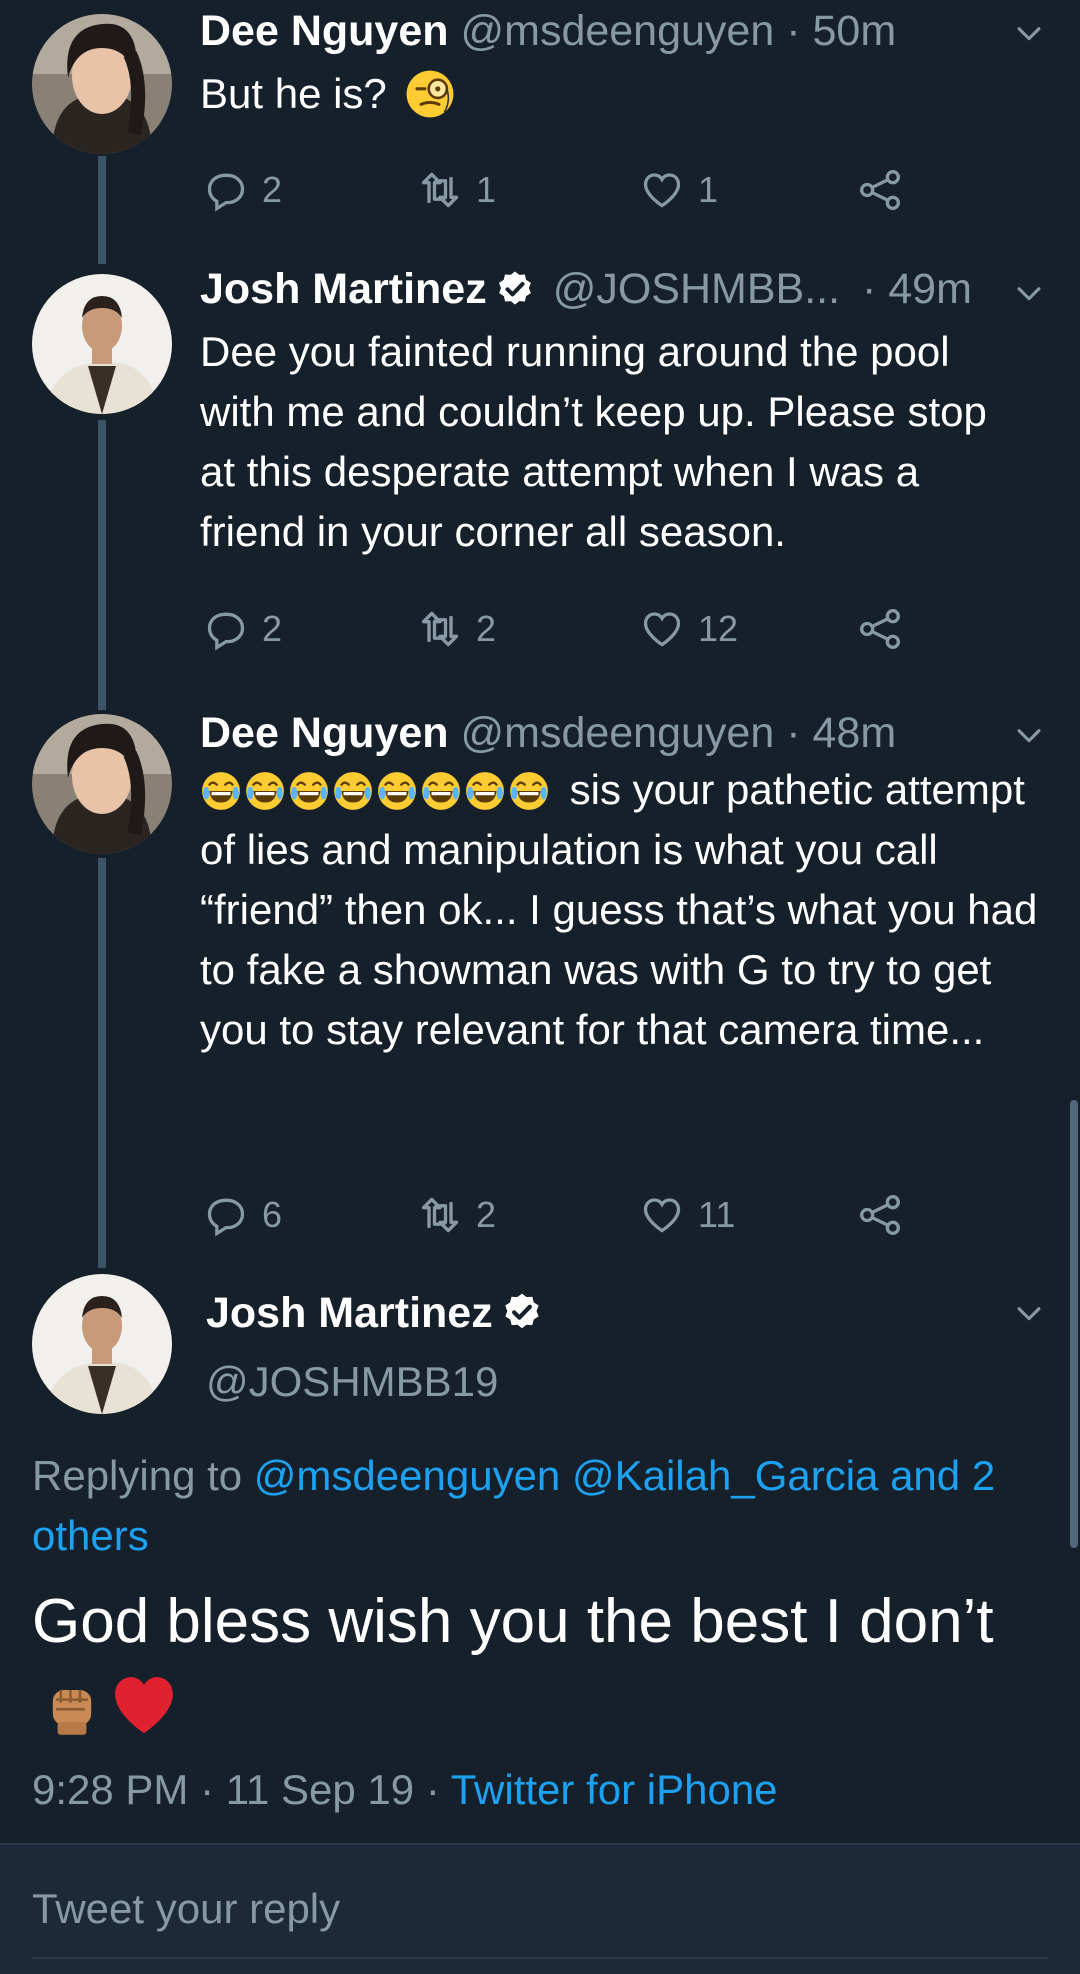 The image size is (1080, 1974). I want to click on tweet-actions: 2 2 12, so click(560, 629).